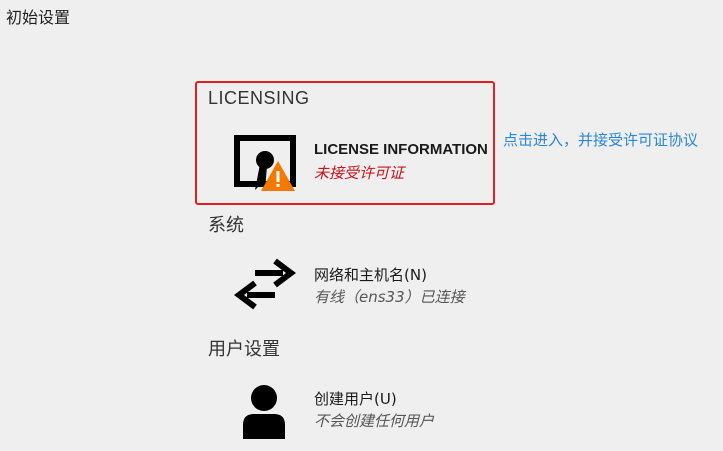 The image size is (723, 451). What do you see at coordinates (363, 285) in the screenshot?
I see `network-hostname-spoke: 网络和主机名(N) 有线（ens33）已连接` at bounding box center [363, 285].